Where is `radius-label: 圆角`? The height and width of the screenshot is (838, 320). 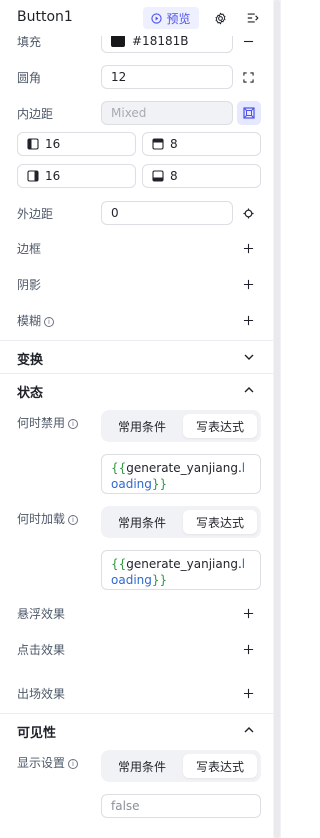
radius-label: 圆角 is located at coordinates (29, 78).